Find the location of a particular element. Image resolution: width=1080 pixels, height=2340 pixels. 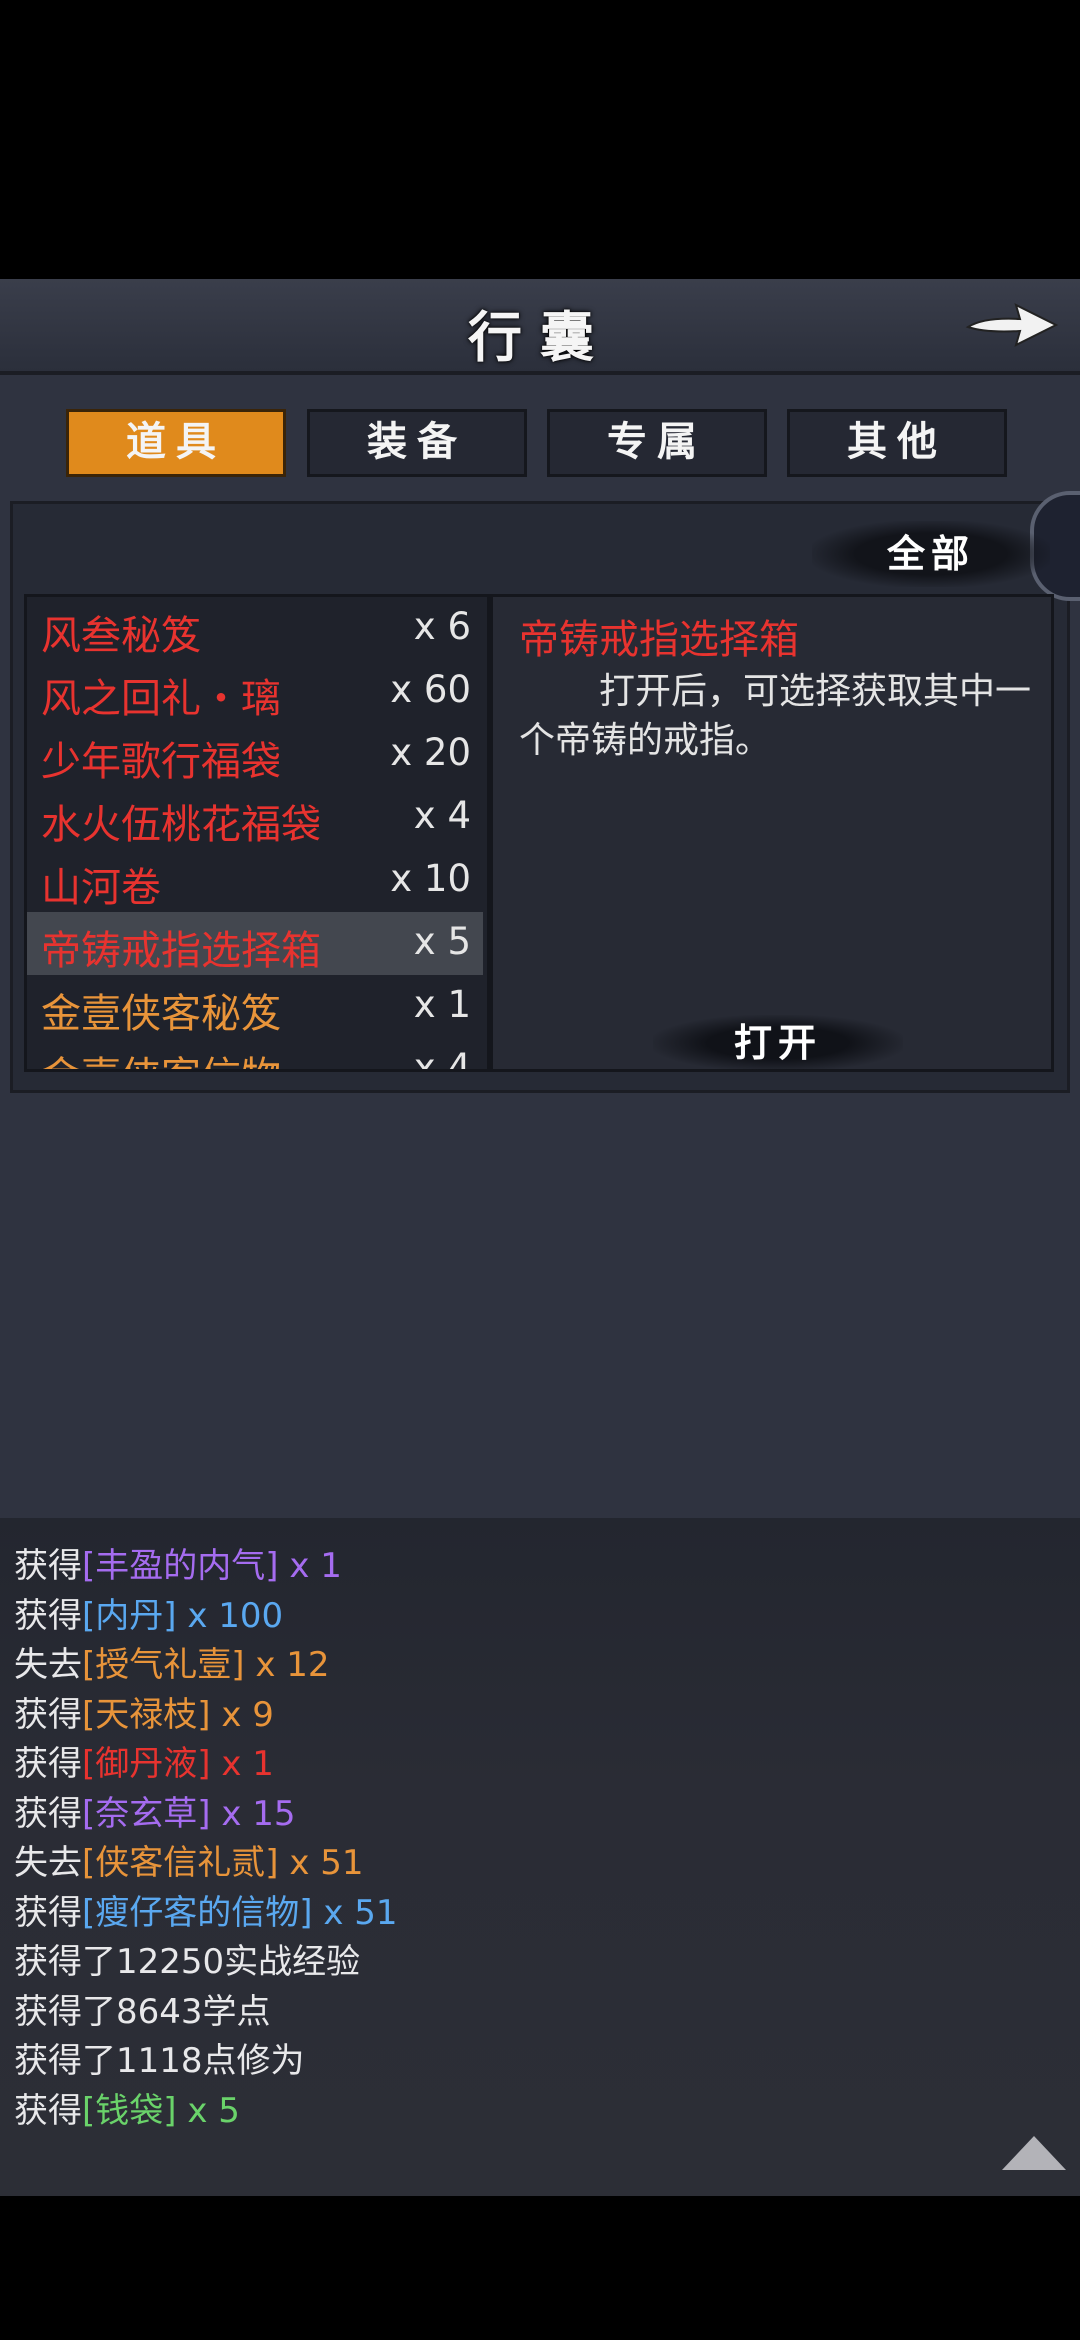

log-prefix: 获得了8643学点 is located at coordinates (142, 2011).